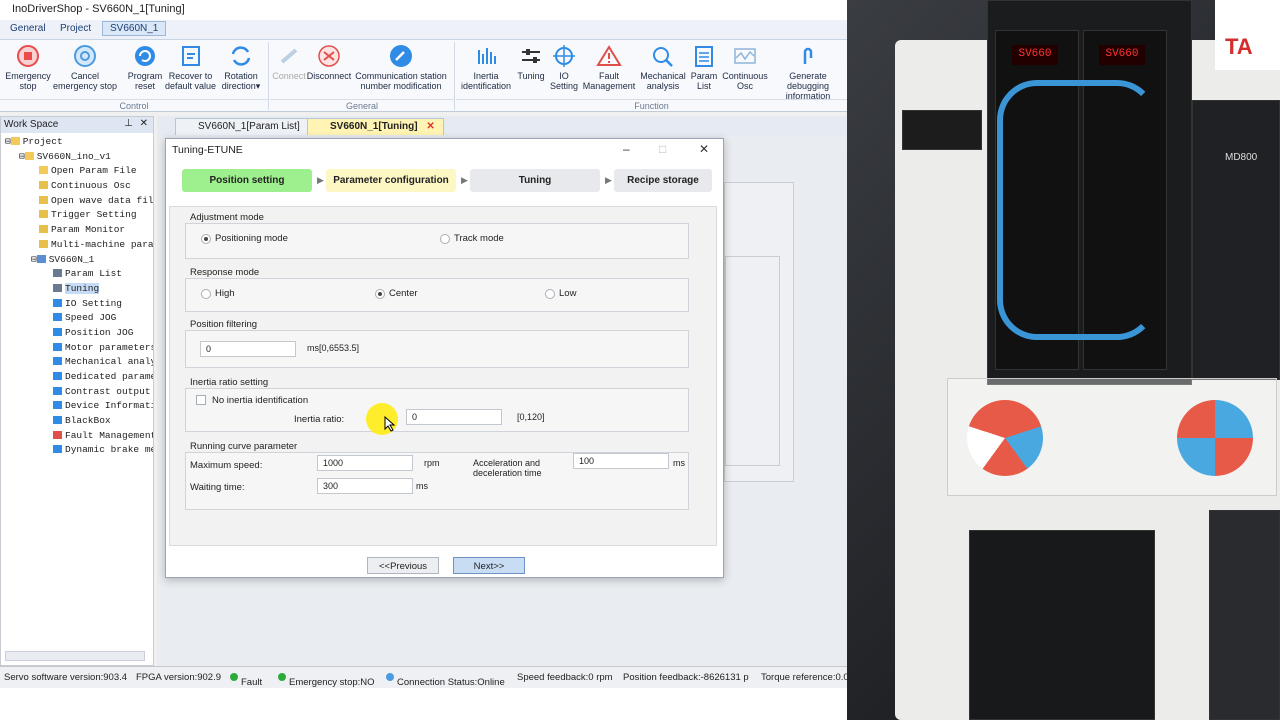  I want to click on tree-item: Dynamic brake me, so click(77, 451).